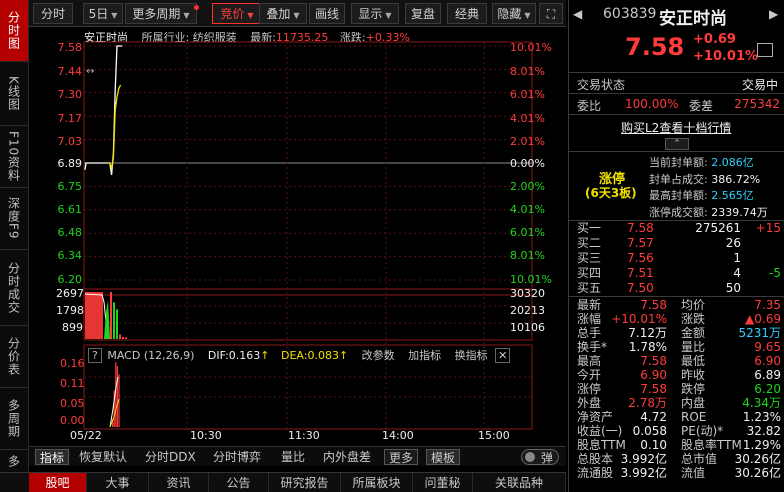  Describe the element at coordinates (401, 457) in the screenshot. I see `more-button: 更多` at that location.